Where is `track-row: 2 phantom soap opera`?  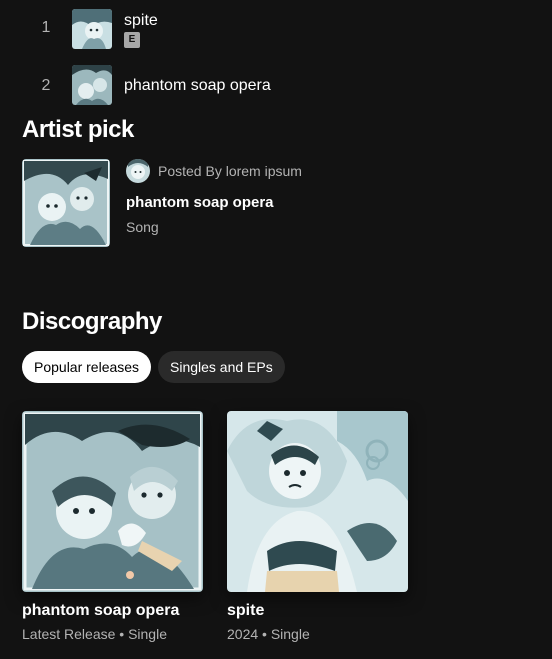
track-row: 2 phantom soap opera is located at coordinates (276, 86).